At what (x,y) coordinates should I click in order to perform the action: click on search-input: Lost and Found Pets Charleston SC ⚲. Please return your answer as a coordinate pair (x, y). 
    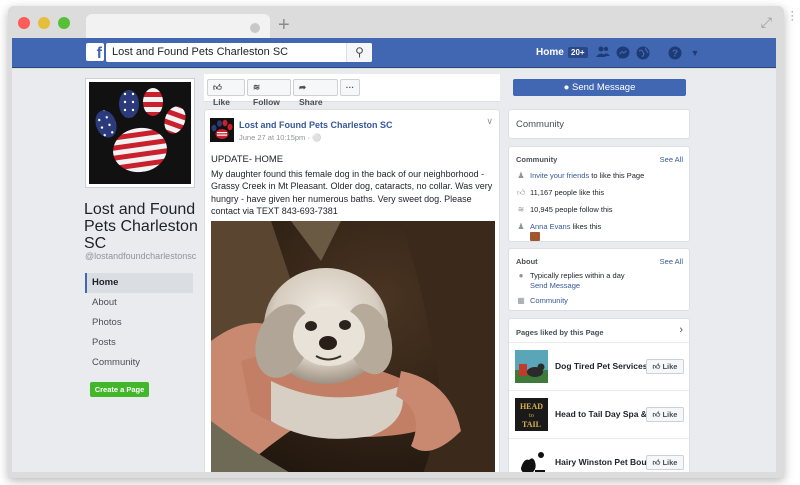
    Looking at the image, I should click on (239, 52).